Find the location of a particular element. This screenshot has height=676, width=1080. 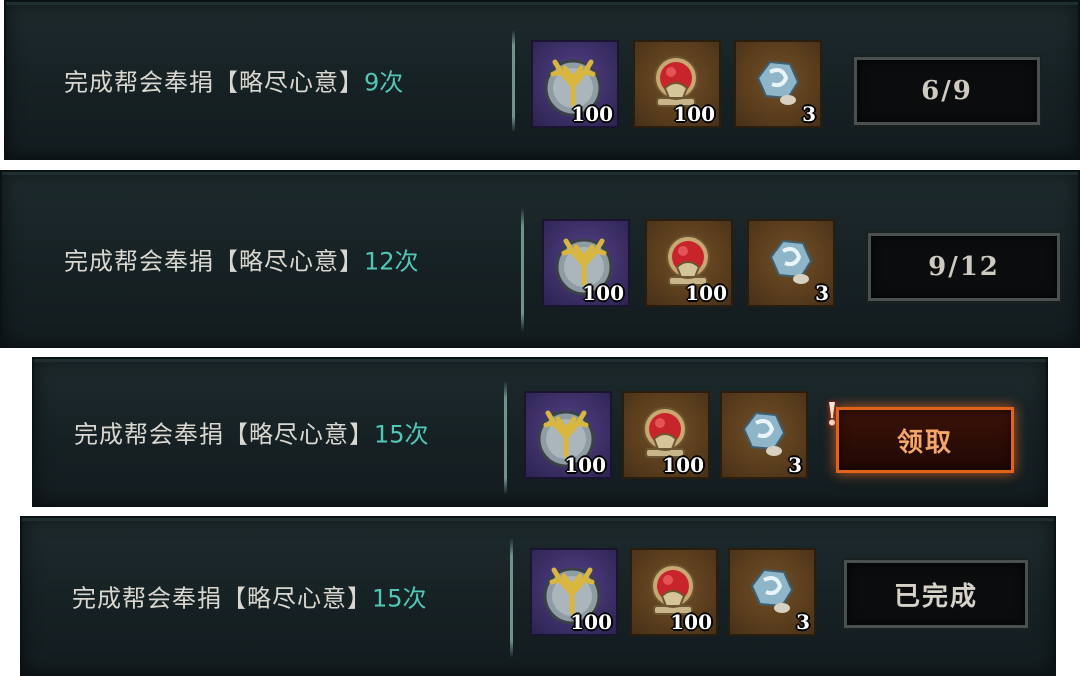

progress-button: 9/12 is located at coordinates (964, 267).